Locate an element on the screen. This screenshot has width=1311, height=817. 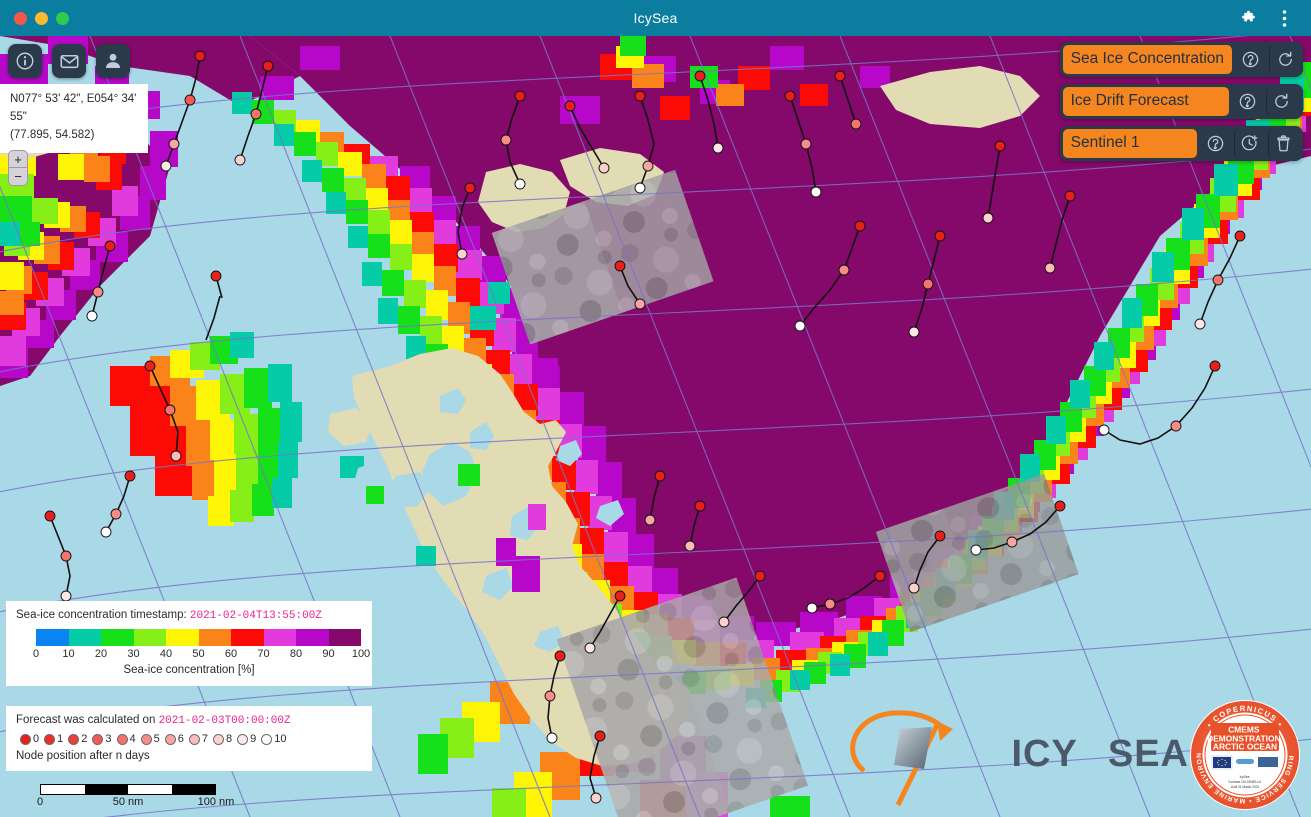
forecast-node-day: 6 is located at coordinates (180, 739).